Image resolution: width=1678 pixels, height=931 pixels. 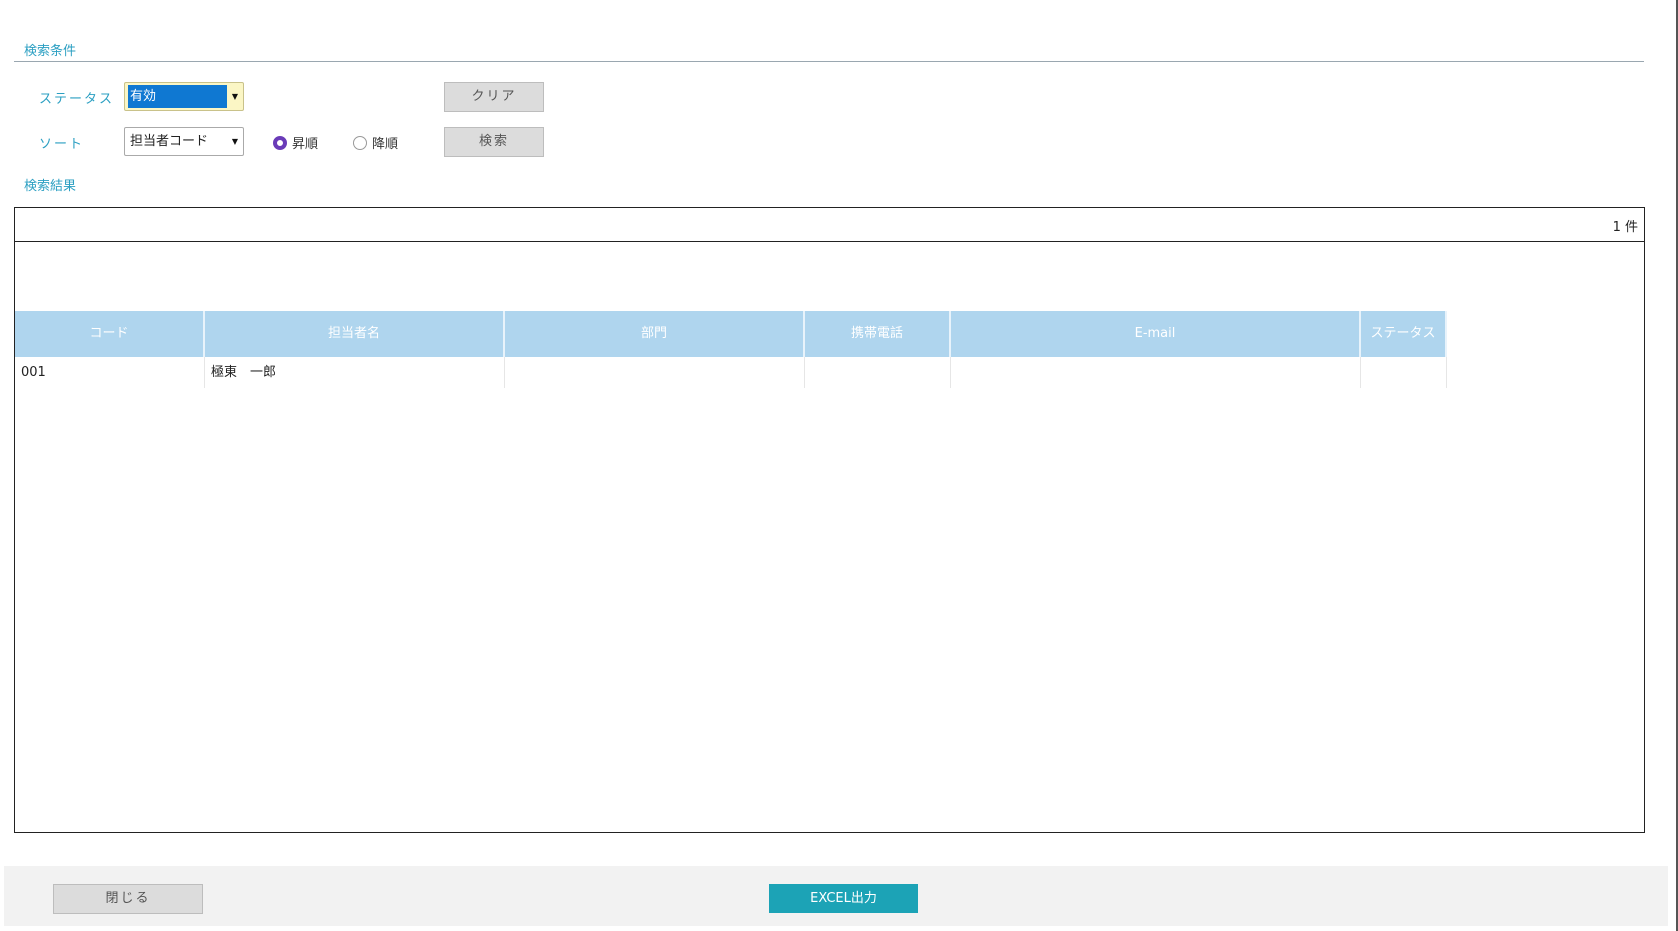 What do you see at coordinates (1156, 372) in the screenshot?
I see `cell-email` at bounding box center [1156, 372].